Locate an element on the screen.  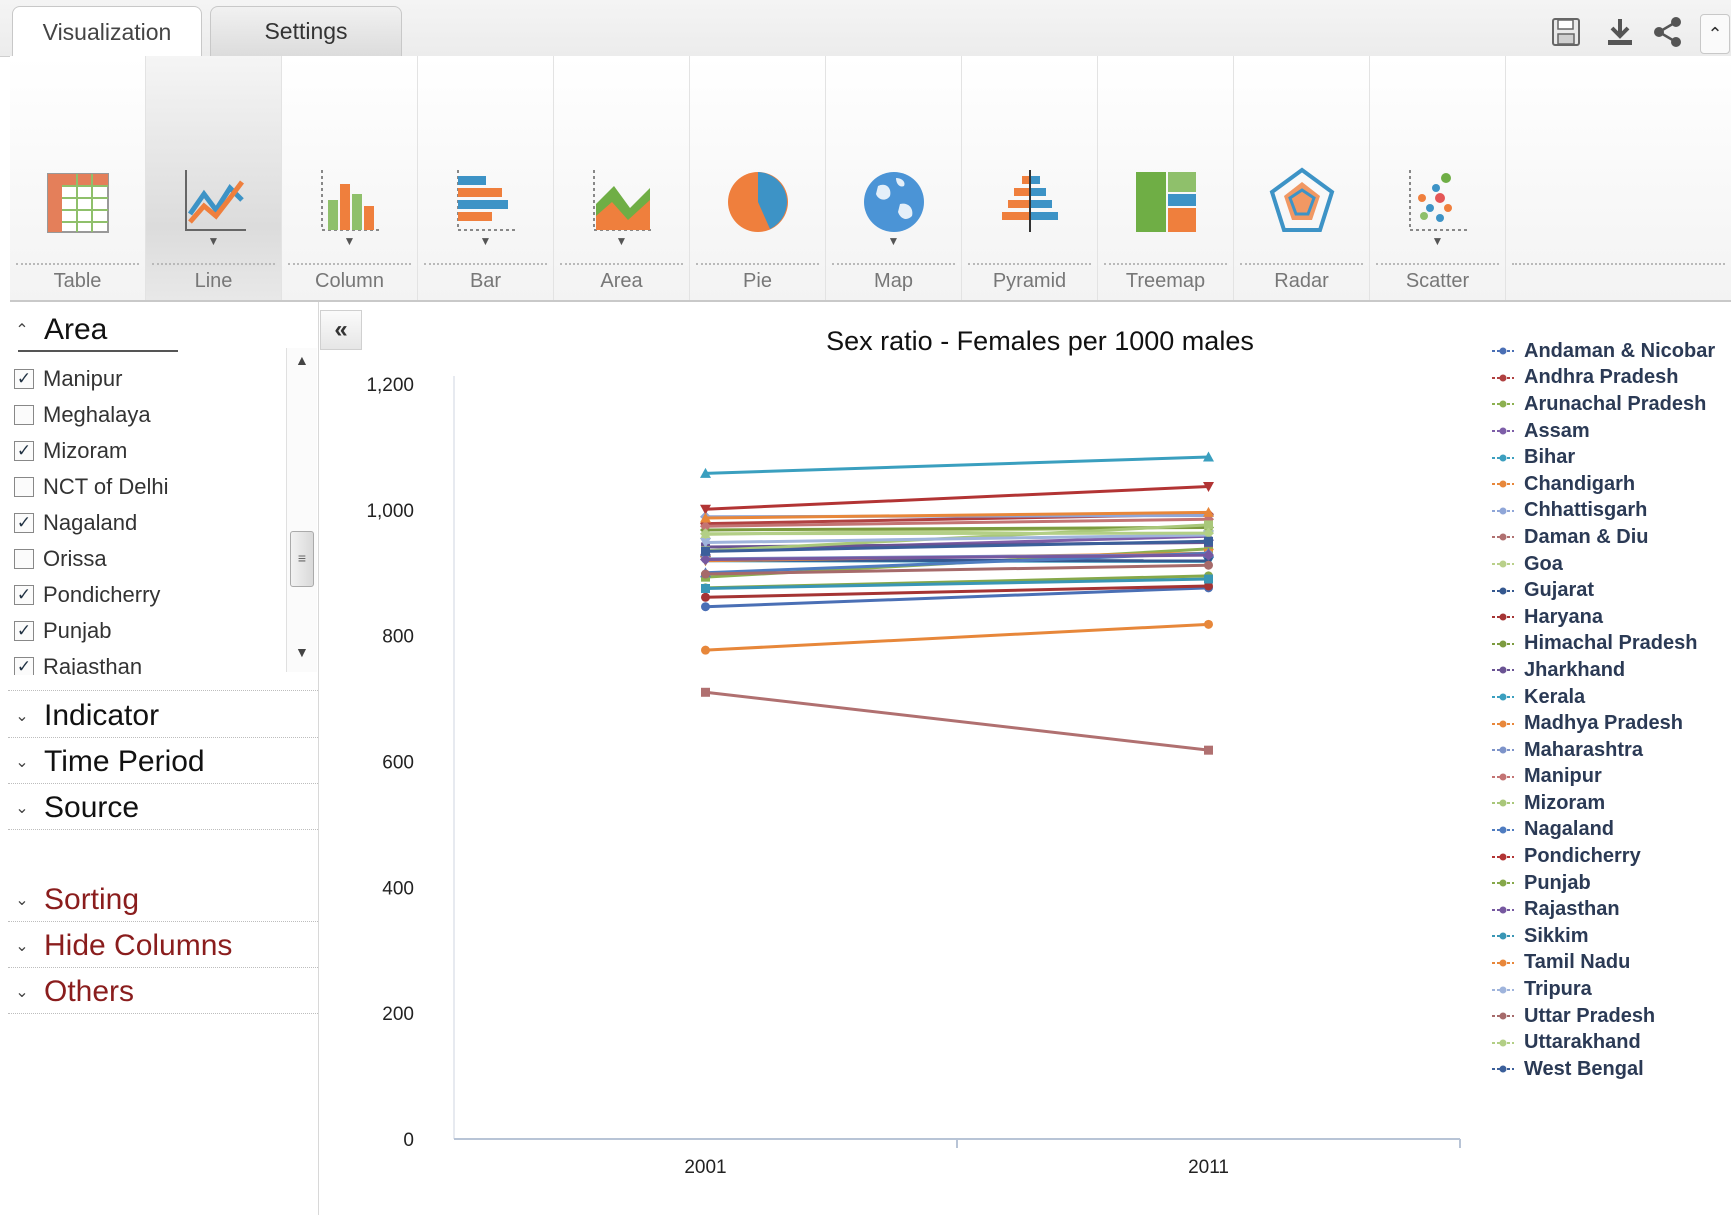
hide-columns-section-header: ⌄ Hide Columns is located at coordinates (163, 946).